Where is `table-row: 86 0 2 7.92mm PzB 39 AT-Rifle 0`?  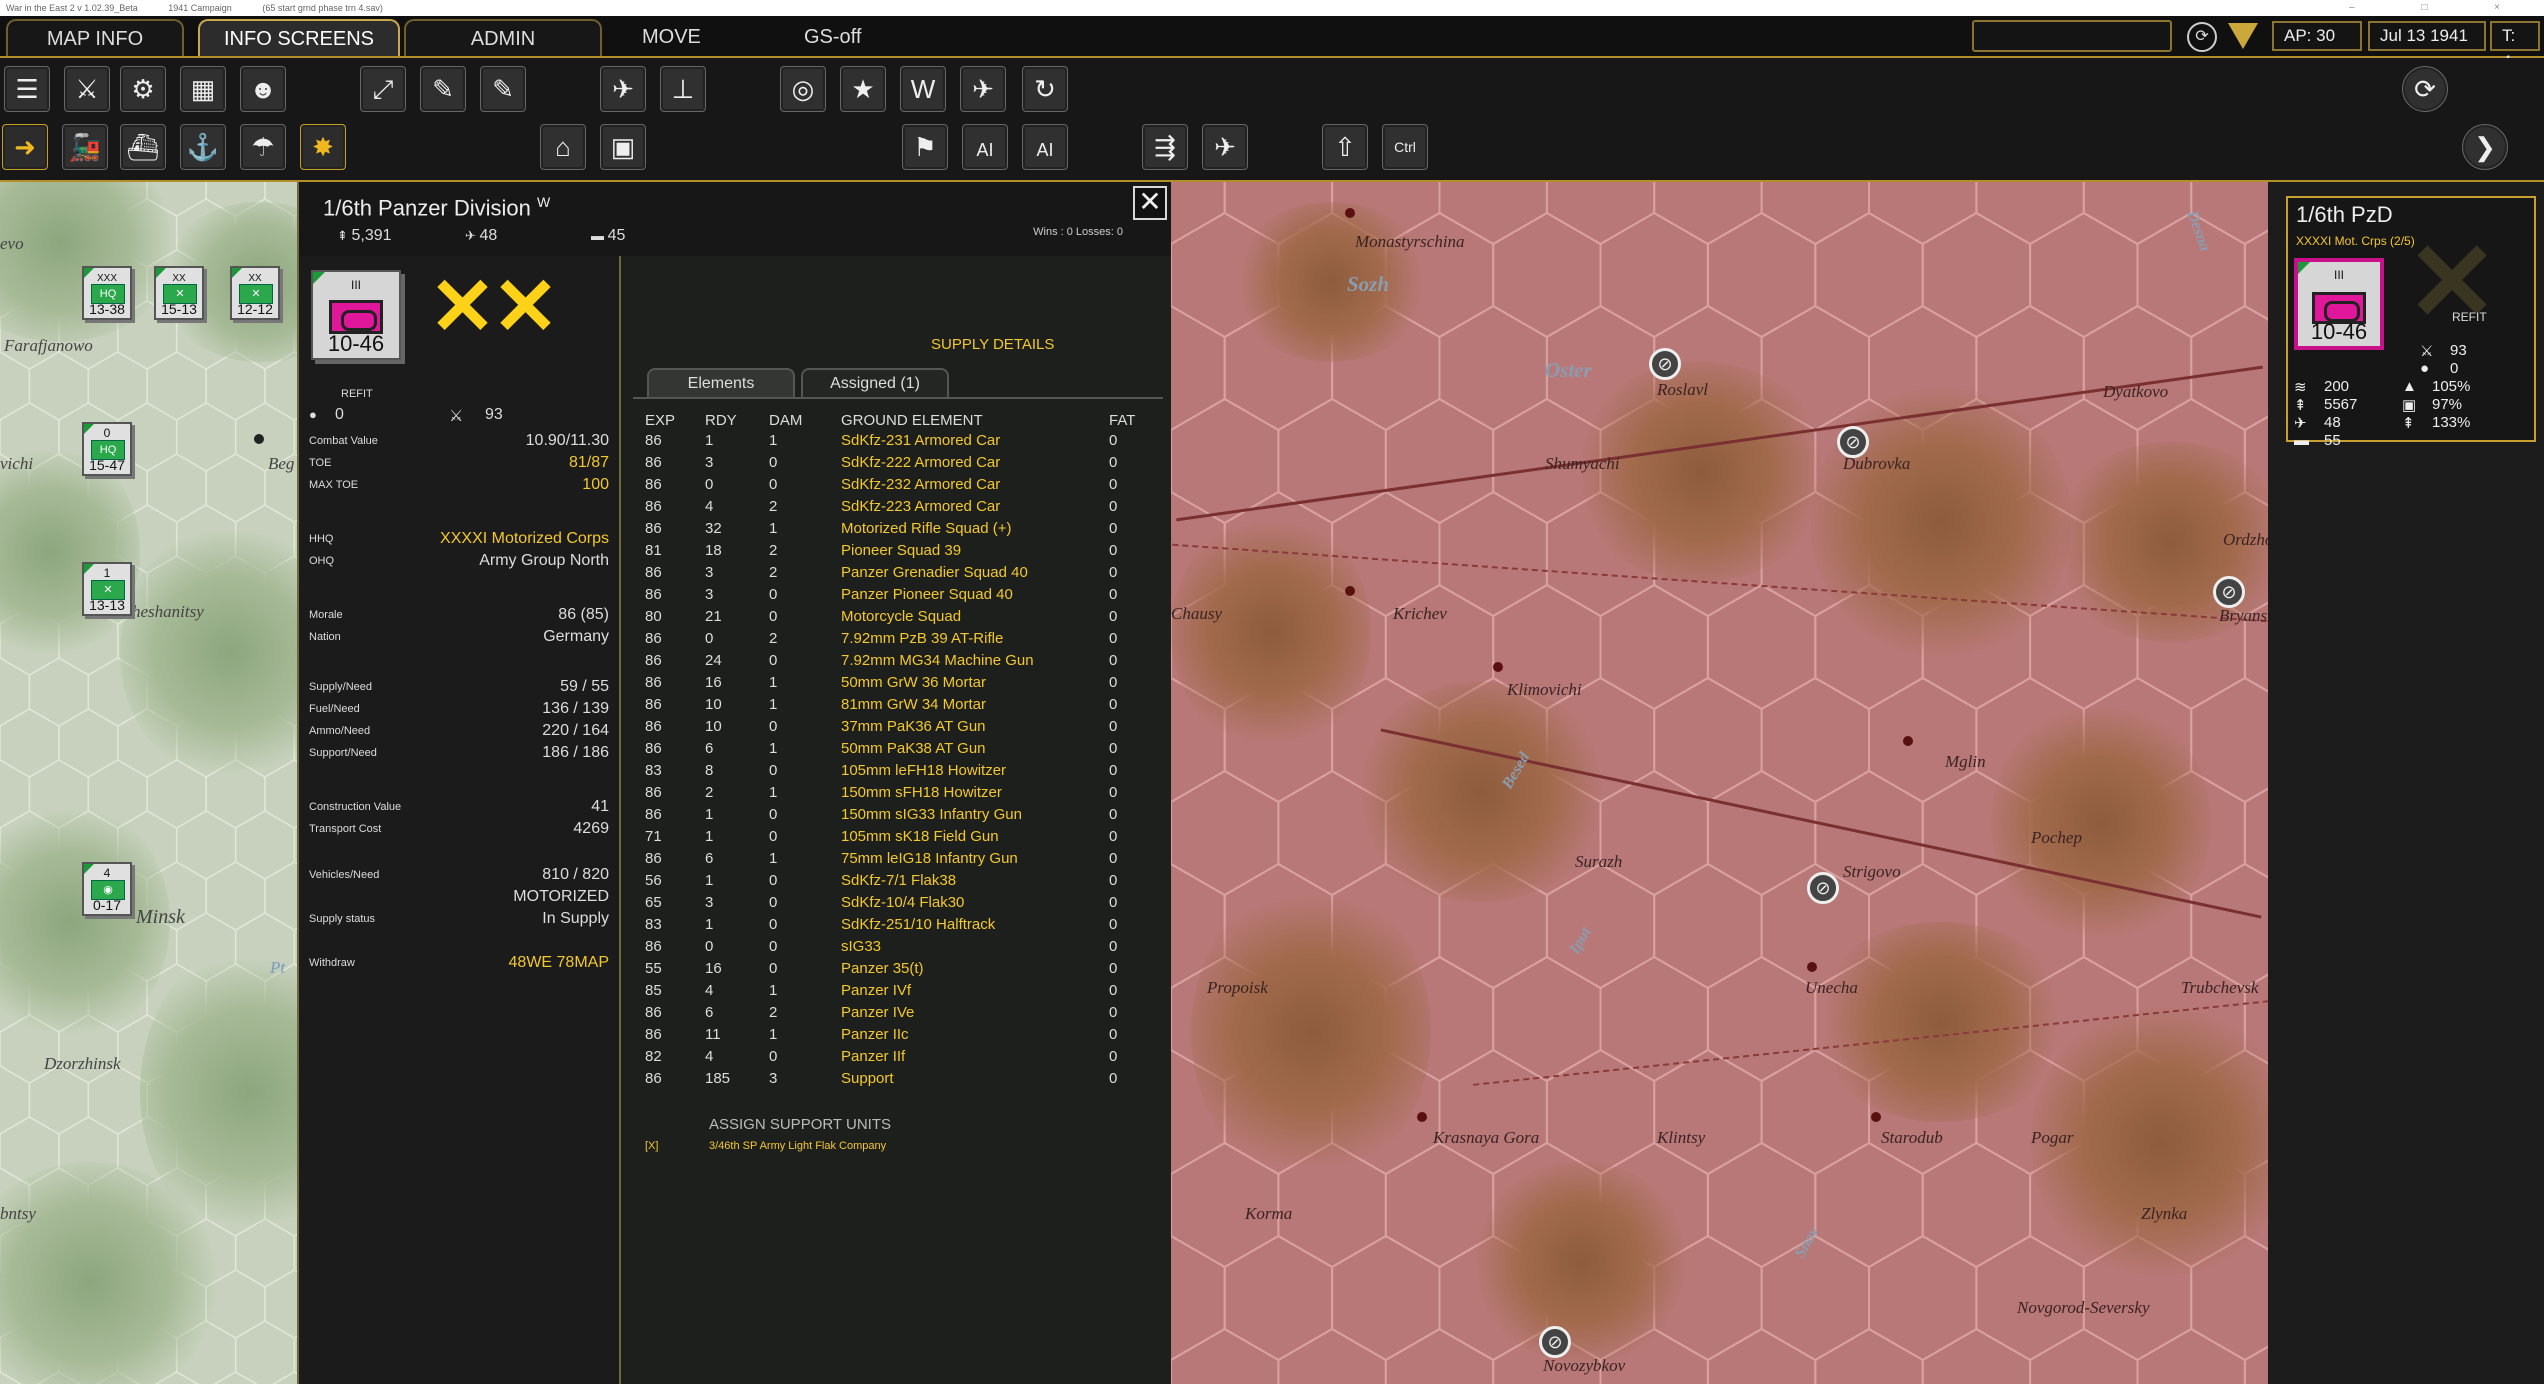 table-row: 86 0 2 7.92mm PzB 39 AT-Rifle 0 is located at coordinates (896, 641).